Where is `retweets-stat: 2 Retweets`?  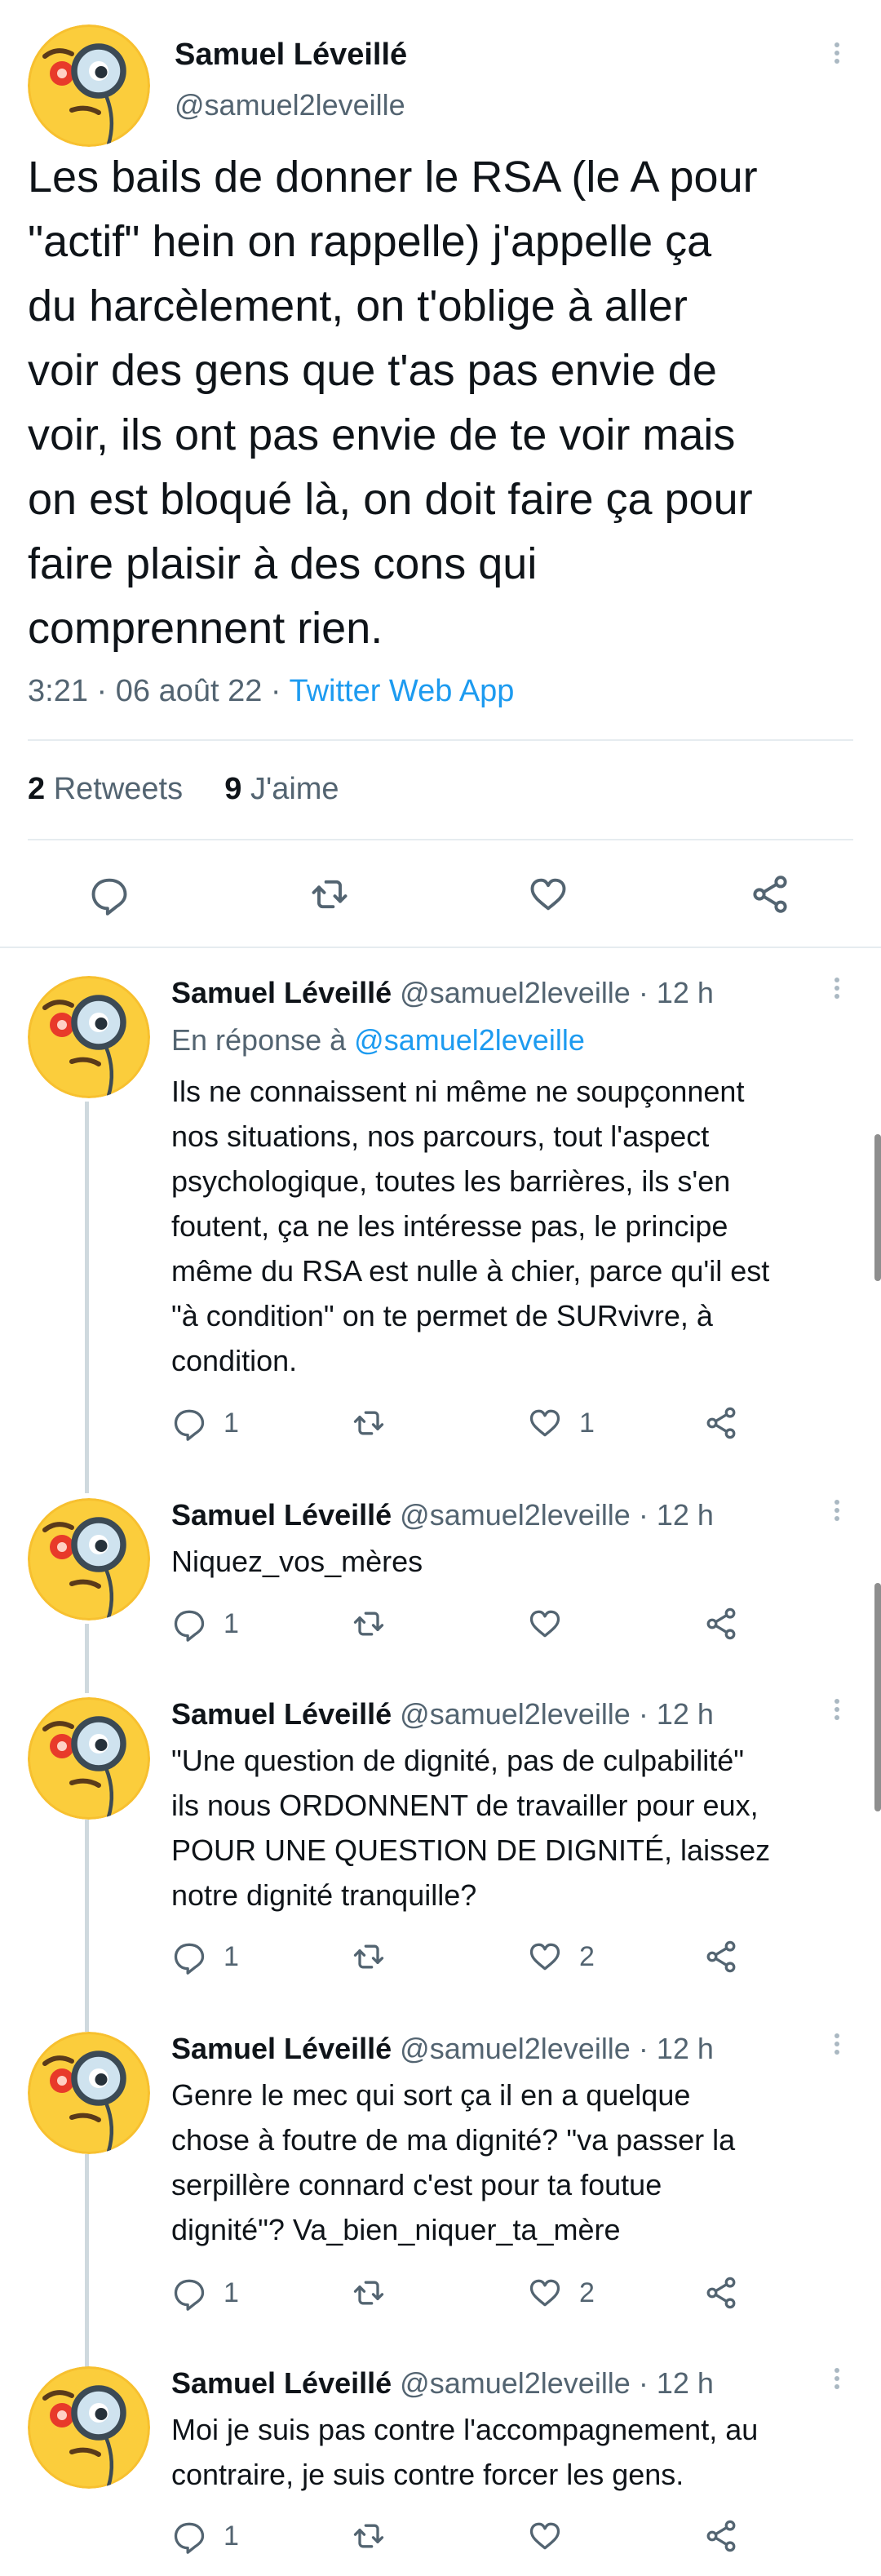
retweets-stat: 2 Retweets is located at coordinates (105, 789).